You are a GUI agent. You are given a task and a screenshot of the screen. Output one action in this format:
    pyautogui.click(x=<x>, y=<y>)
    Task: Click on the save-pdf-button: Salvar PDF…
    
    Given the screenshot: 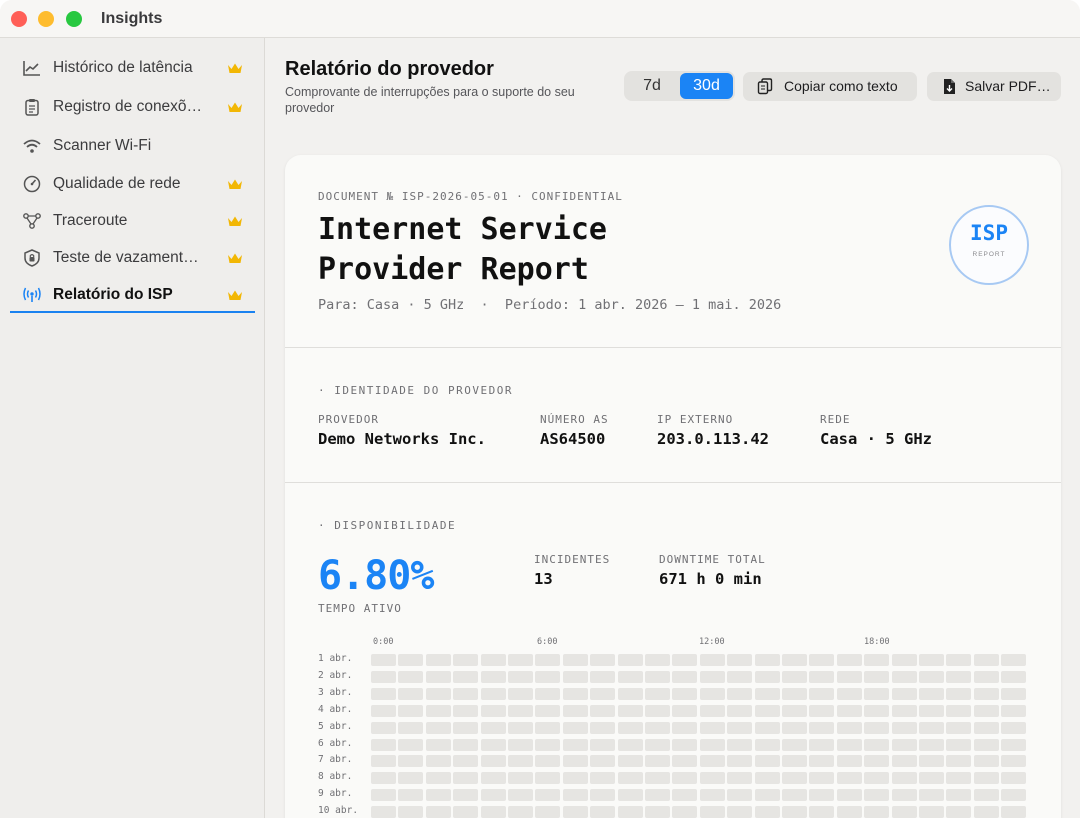 What is the action you would take?
    pyautogui.click(x=994, y=86)
    